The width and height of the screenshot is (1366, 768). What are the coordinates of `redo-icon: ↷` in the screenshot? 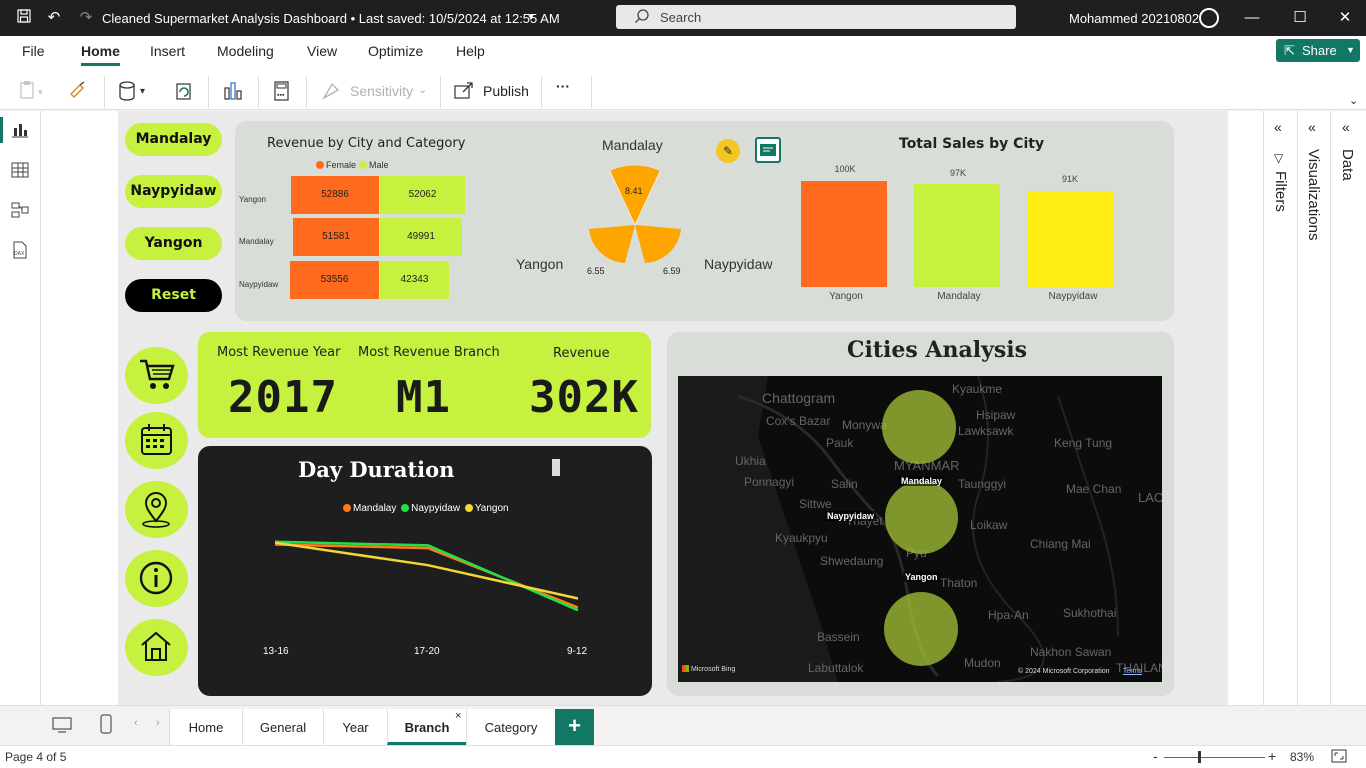 It's located at (86, 18).